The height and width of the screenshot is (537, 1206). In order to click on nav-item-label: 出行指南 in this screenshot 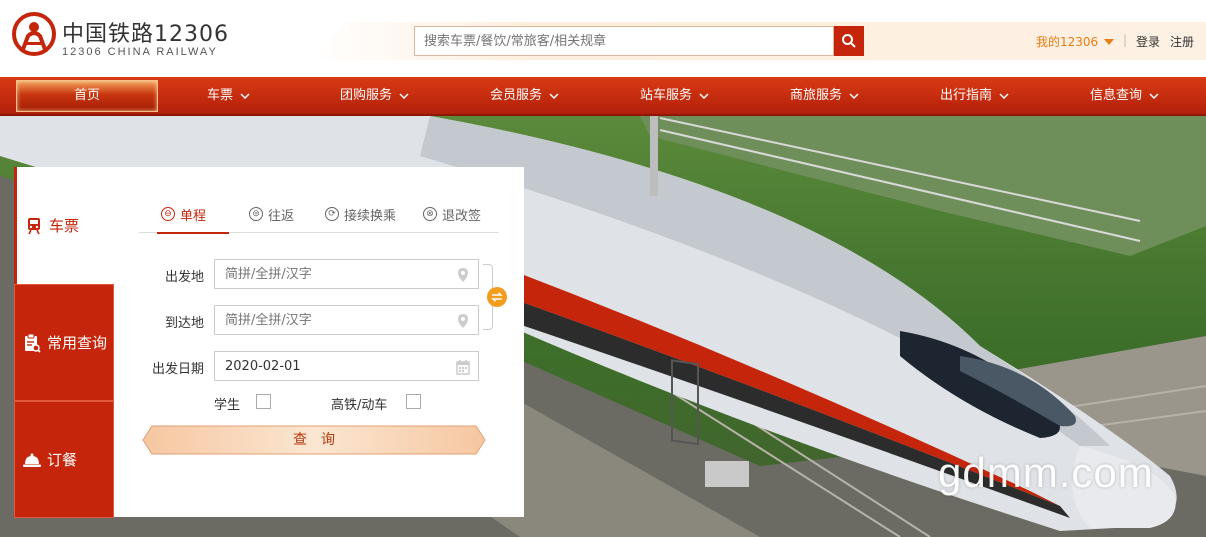, I will do `click(966, 95)`.